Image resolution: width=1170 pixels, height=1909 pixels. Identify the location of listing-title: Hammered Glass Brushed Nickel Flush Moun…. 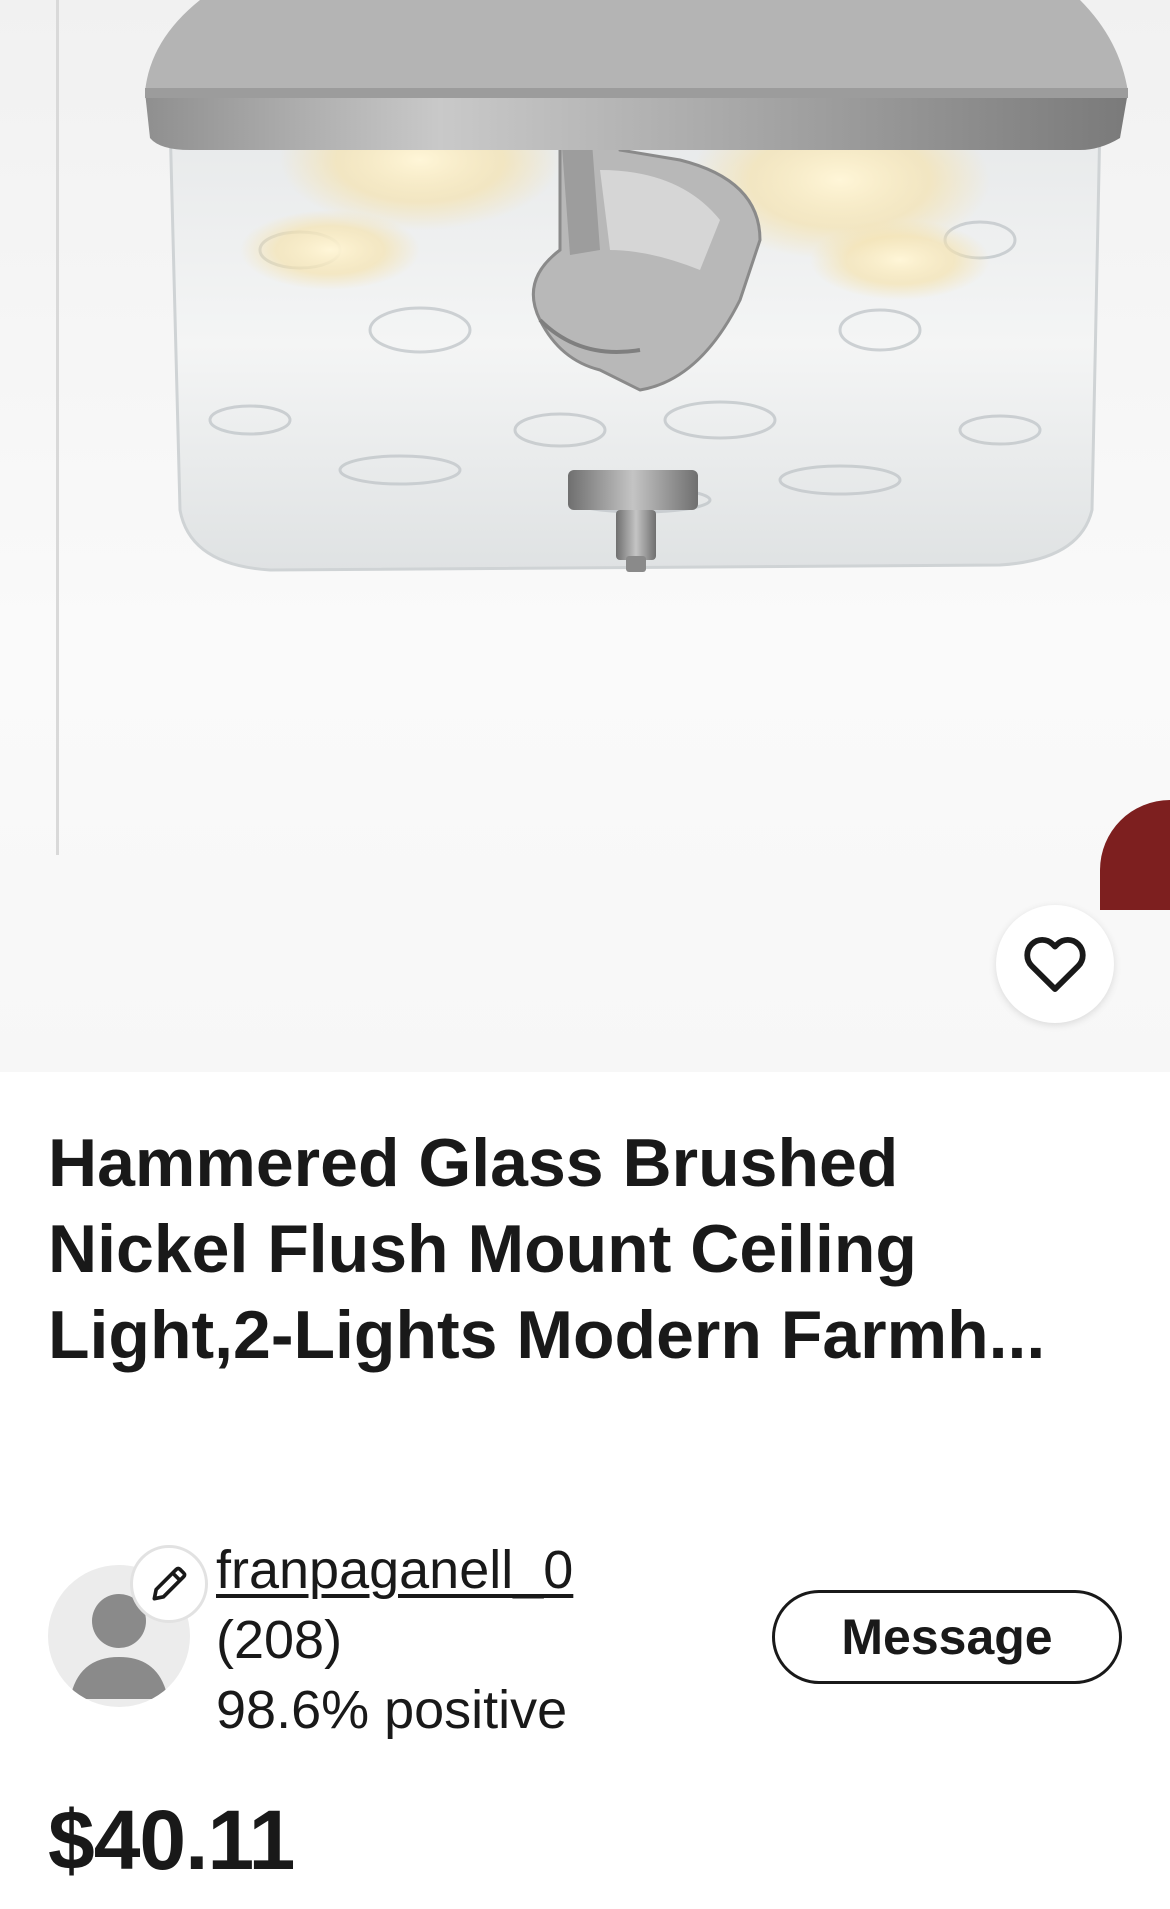
(547, 1249).